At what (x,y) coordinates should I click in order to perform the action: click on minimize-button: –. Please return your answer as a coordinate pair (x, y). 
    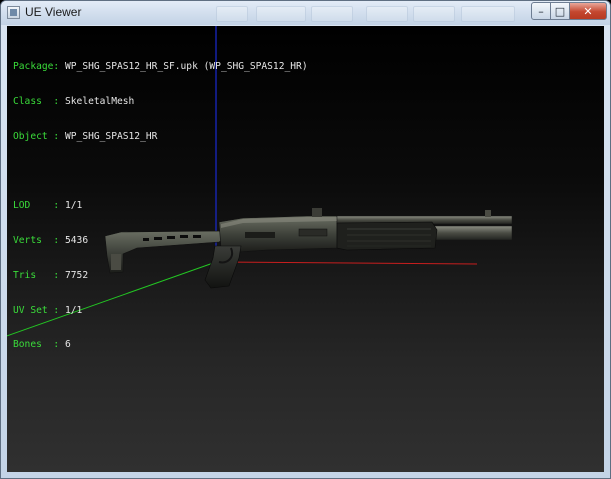
    Looking at the image, I should click on (541, 11).